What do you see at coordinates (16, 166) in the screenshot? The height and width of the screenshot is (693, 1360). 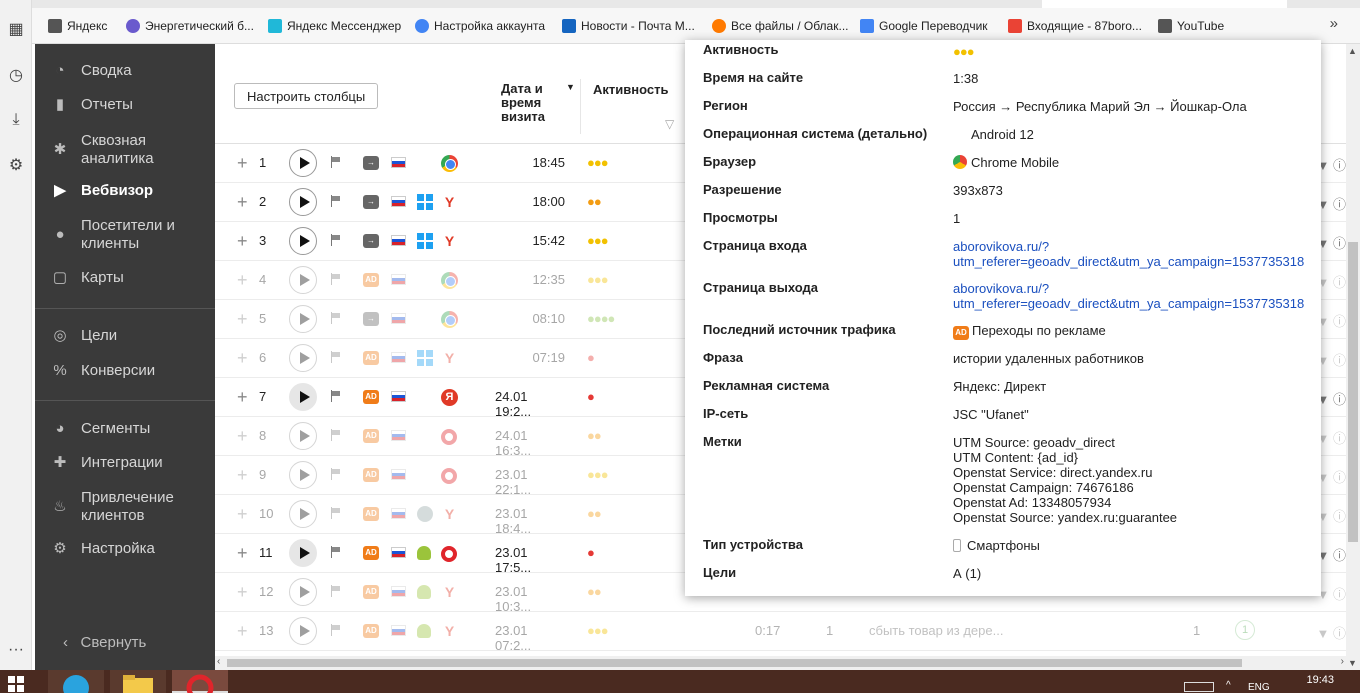 I see `settings-gear-icon: ⚙` at bounding box center [16, 166].